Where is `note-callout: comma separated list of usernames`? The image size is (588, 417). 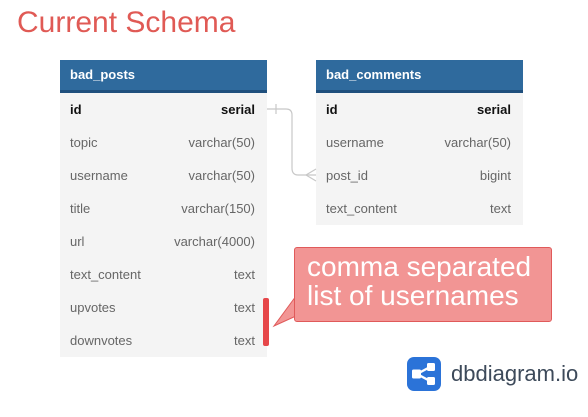 note-callout: comma separated list of usernames is located at coordinates (423, 284).